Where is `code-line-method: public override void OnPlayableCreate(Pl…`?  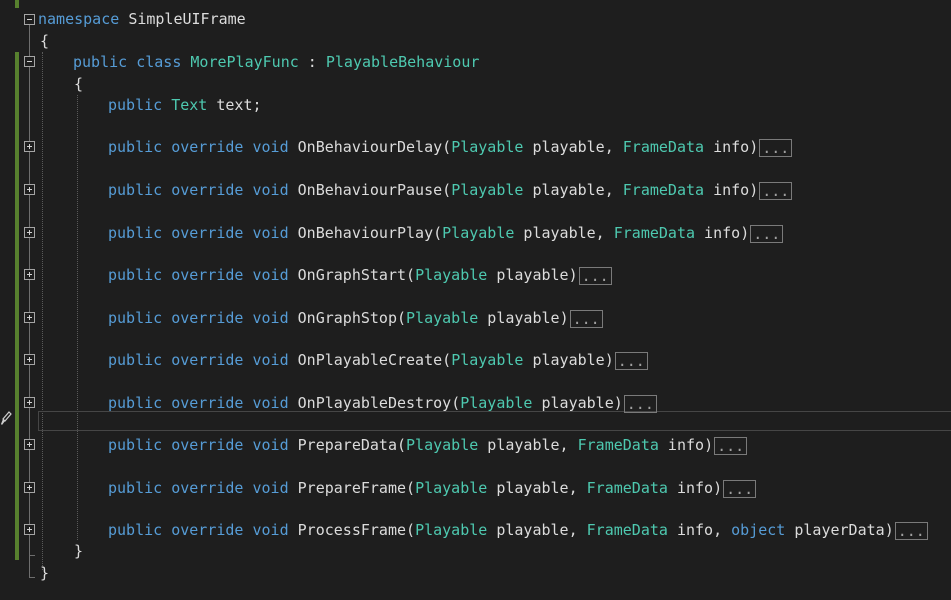
code-line-method: public override void OnPlayableCreate(Pl… is located at coordinates (378, 360).